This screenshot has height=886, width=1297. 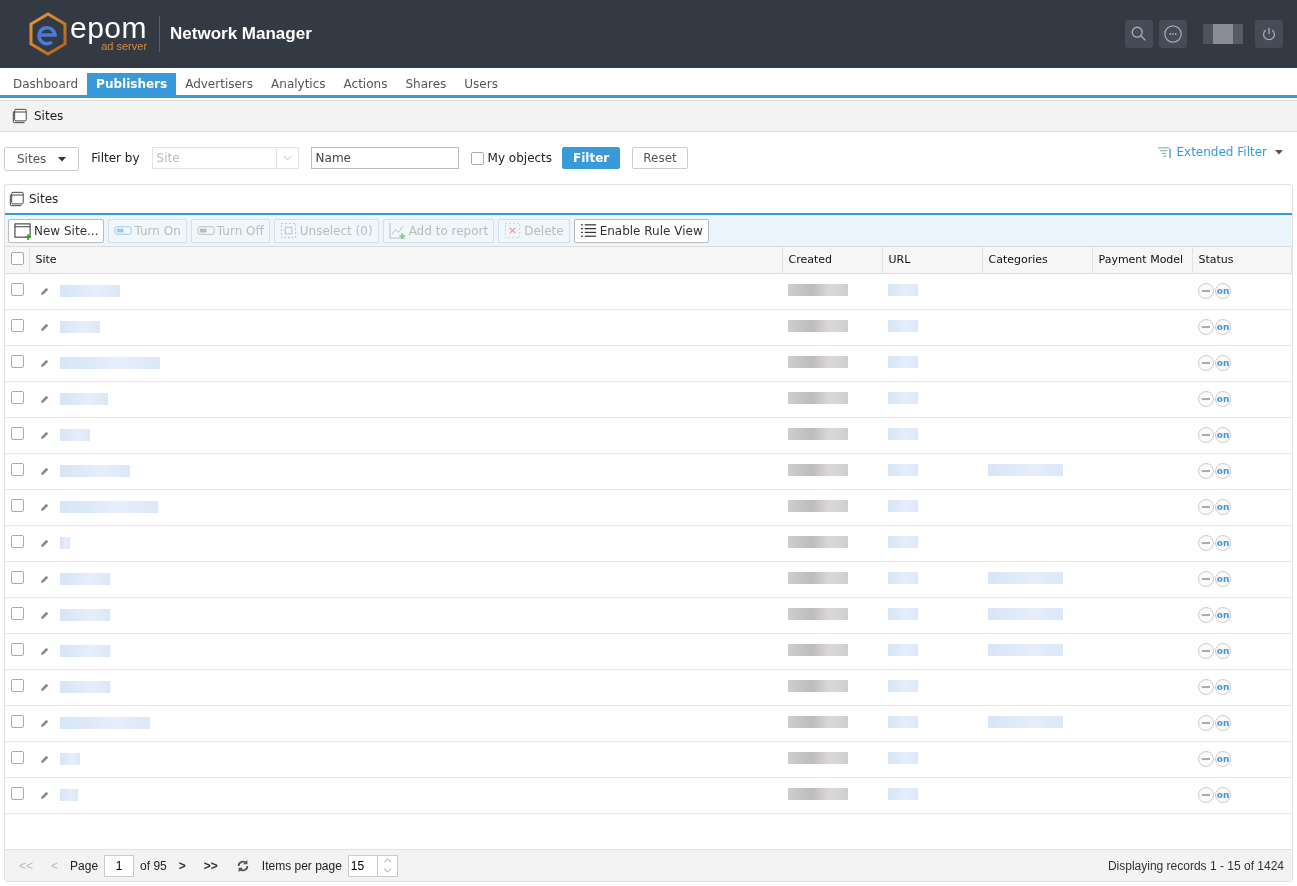 I want to click on nav-tab: Actions, so click(x=365, y=84).